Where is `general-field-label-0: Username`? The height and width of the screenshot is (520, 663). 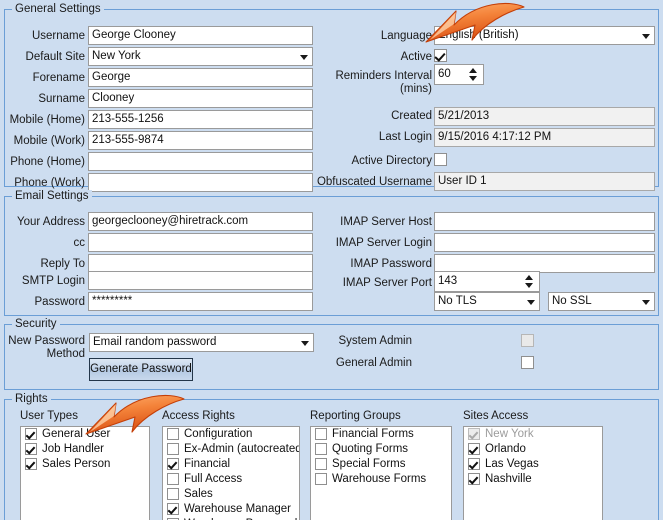 general-field-label-0: Username is located at coordinates (58, 36).